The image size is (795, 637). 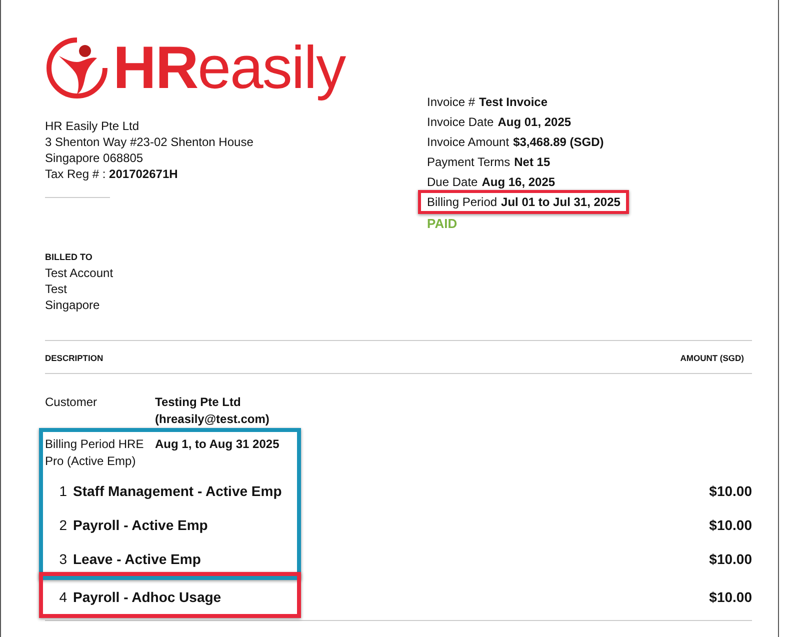 I want to click on line-number: 1, so click(x=62, y=491).